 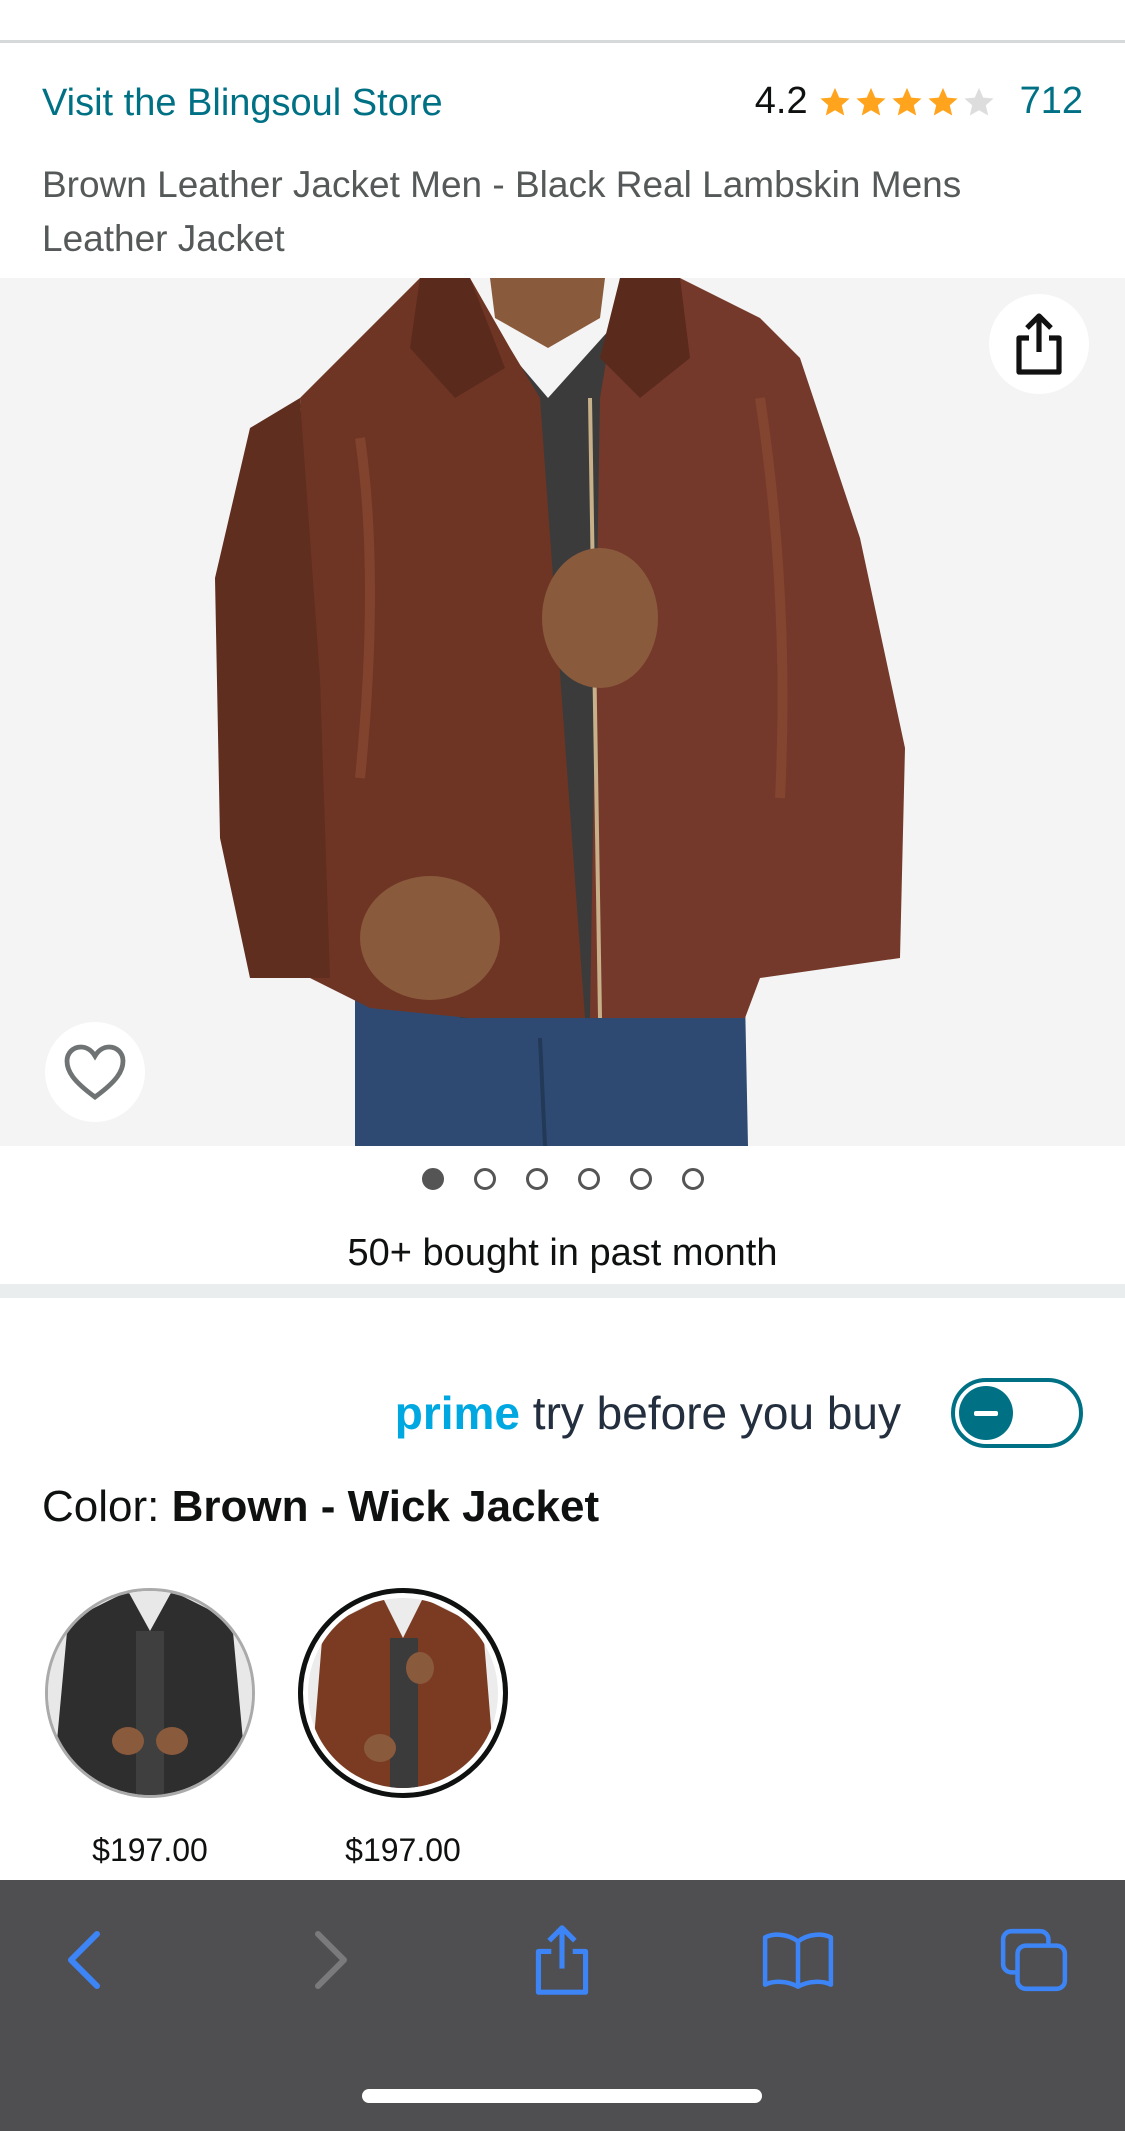 What do you see at coordinates (101, 1506) in the screenshot?
I see `color-label: Color:` at bounding box center [101, 1506].